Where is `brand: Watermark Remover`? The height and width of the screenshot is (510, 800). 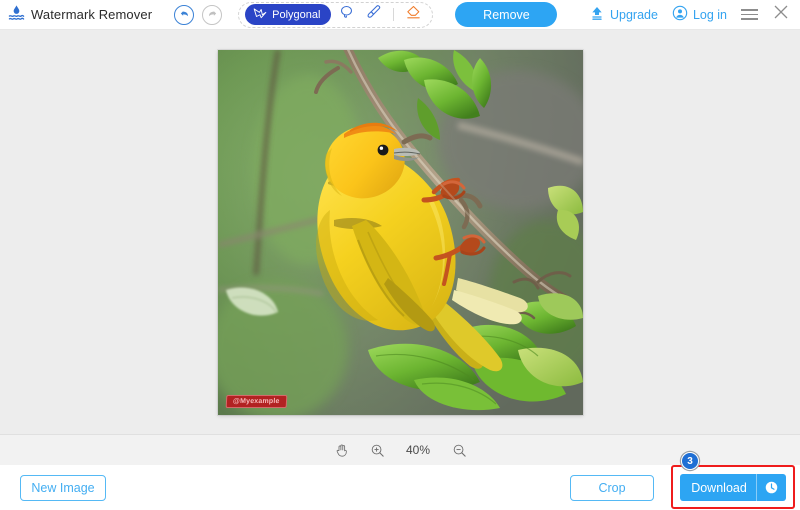
brand: Watermark Remover is located at coordinates (76, 15).